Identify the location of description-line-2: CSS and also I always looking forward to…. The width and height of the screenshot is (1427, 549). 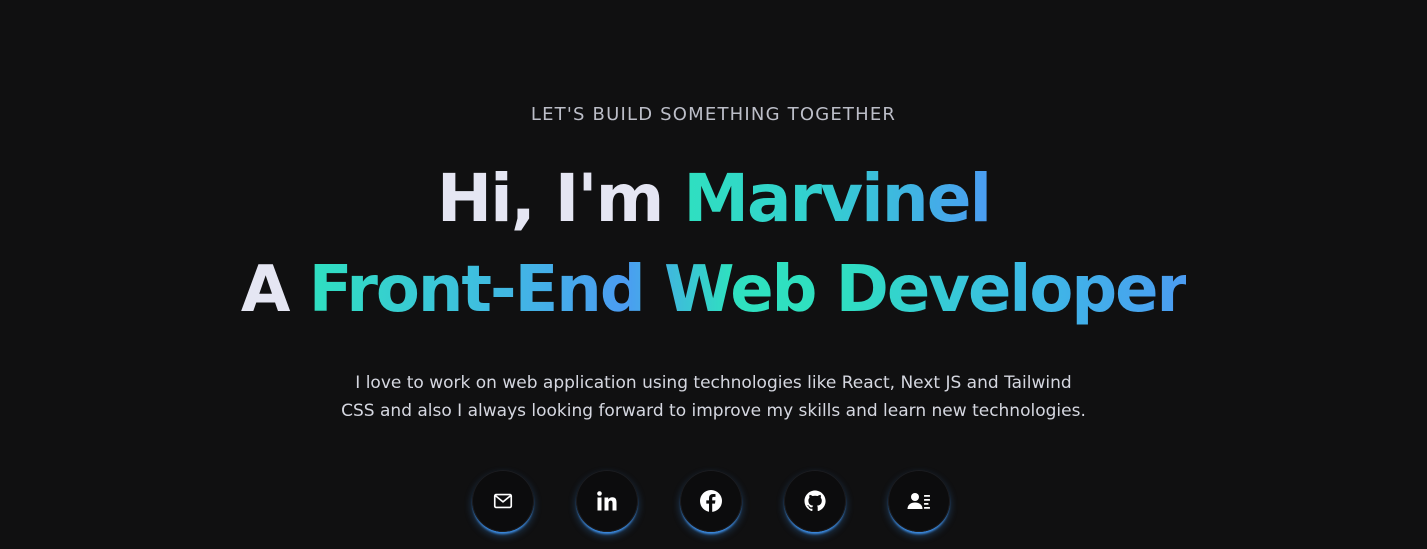
(713, 411).